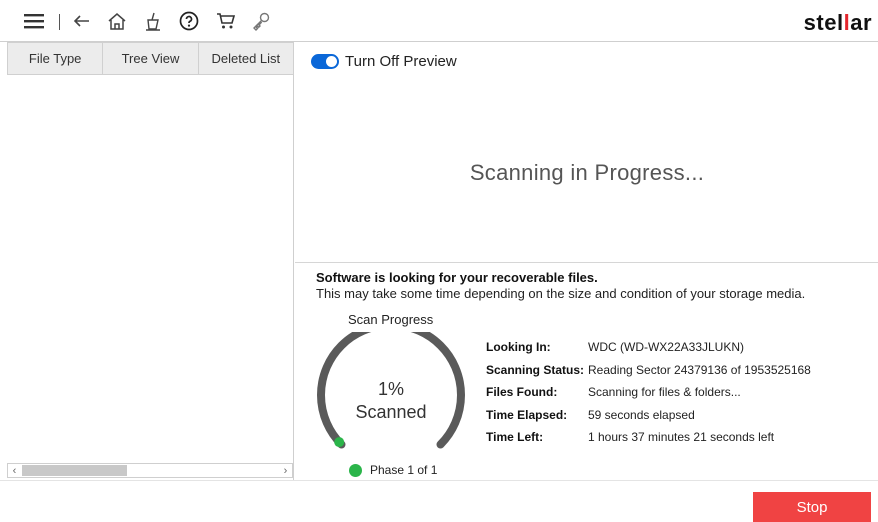  I want to click on tab-tree-view: Tree View, so click(151, 58).